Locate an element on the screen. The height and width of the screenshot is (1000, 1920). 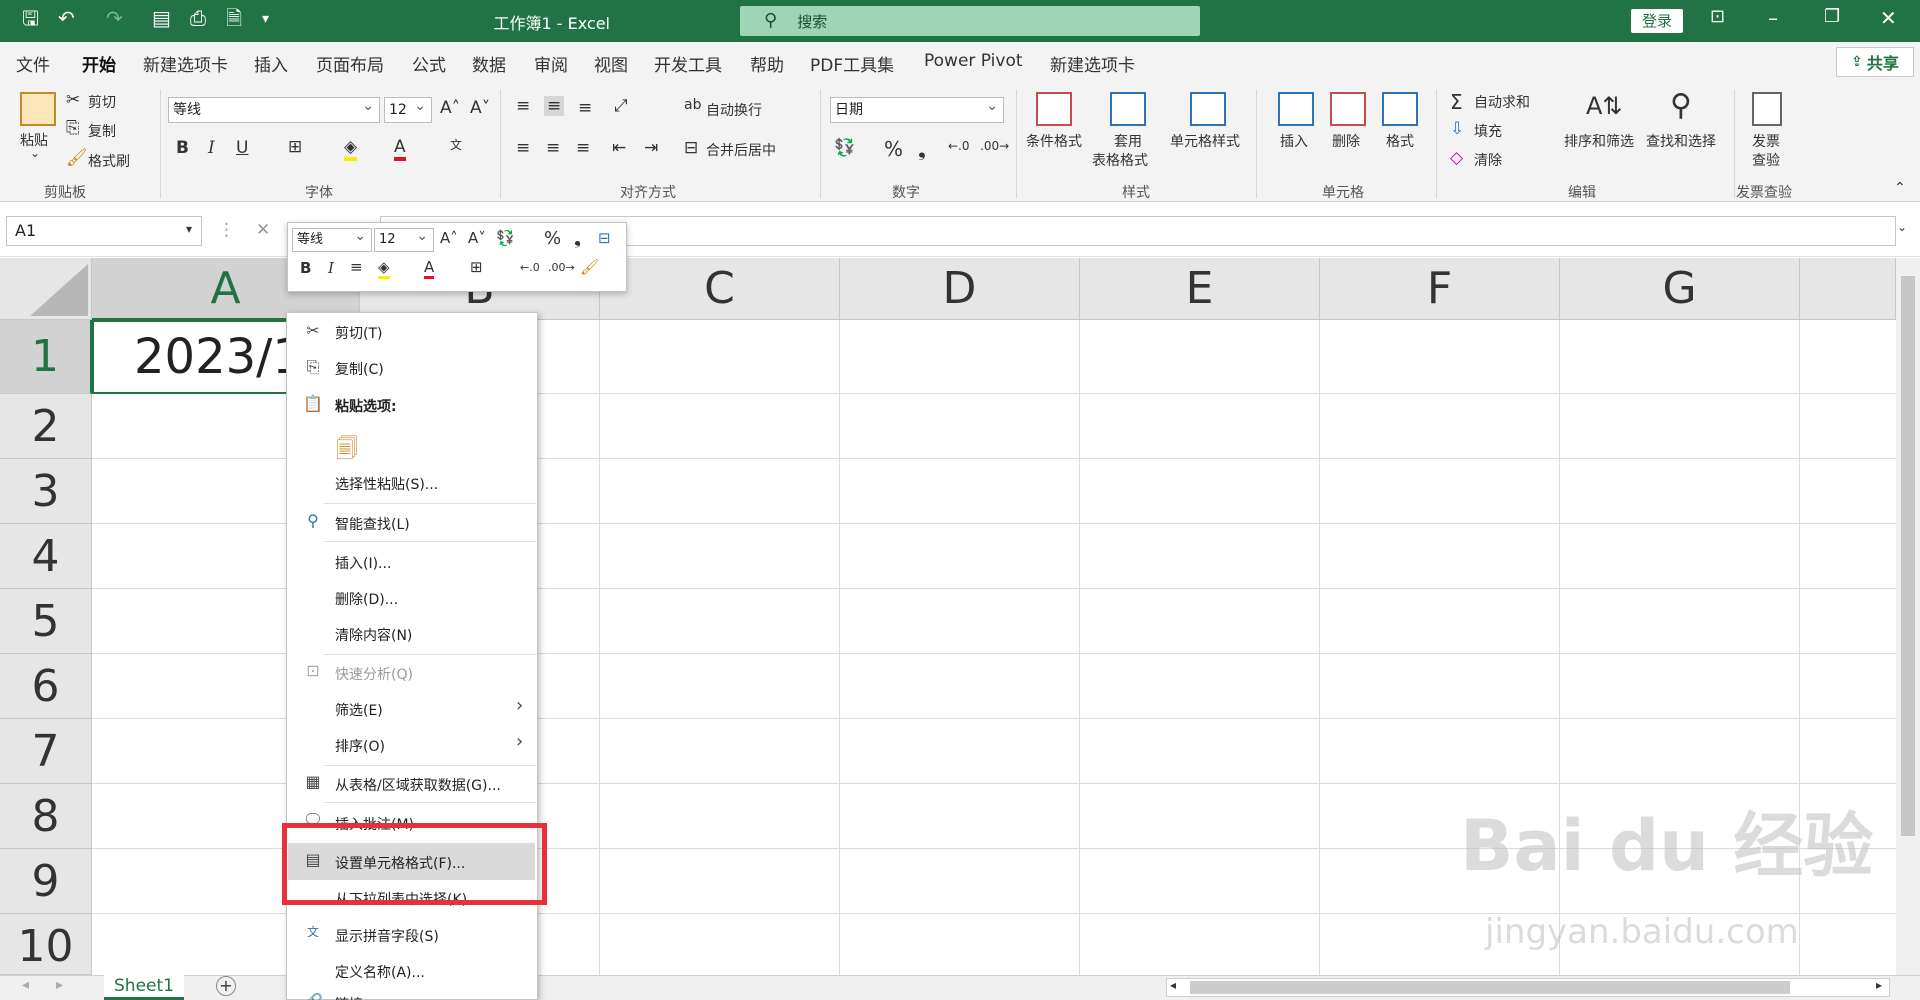
row-header-8: 8 is located at coordinates (46, 816).